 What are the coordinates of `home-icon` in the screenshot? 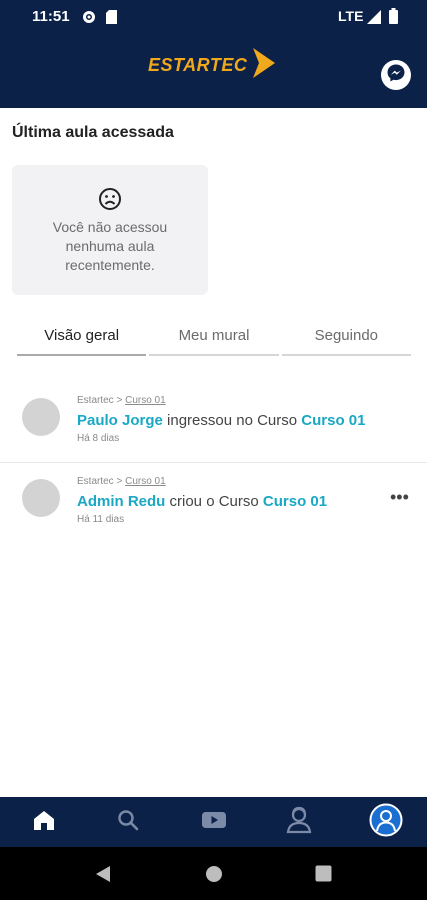 It's located at (44, 822).